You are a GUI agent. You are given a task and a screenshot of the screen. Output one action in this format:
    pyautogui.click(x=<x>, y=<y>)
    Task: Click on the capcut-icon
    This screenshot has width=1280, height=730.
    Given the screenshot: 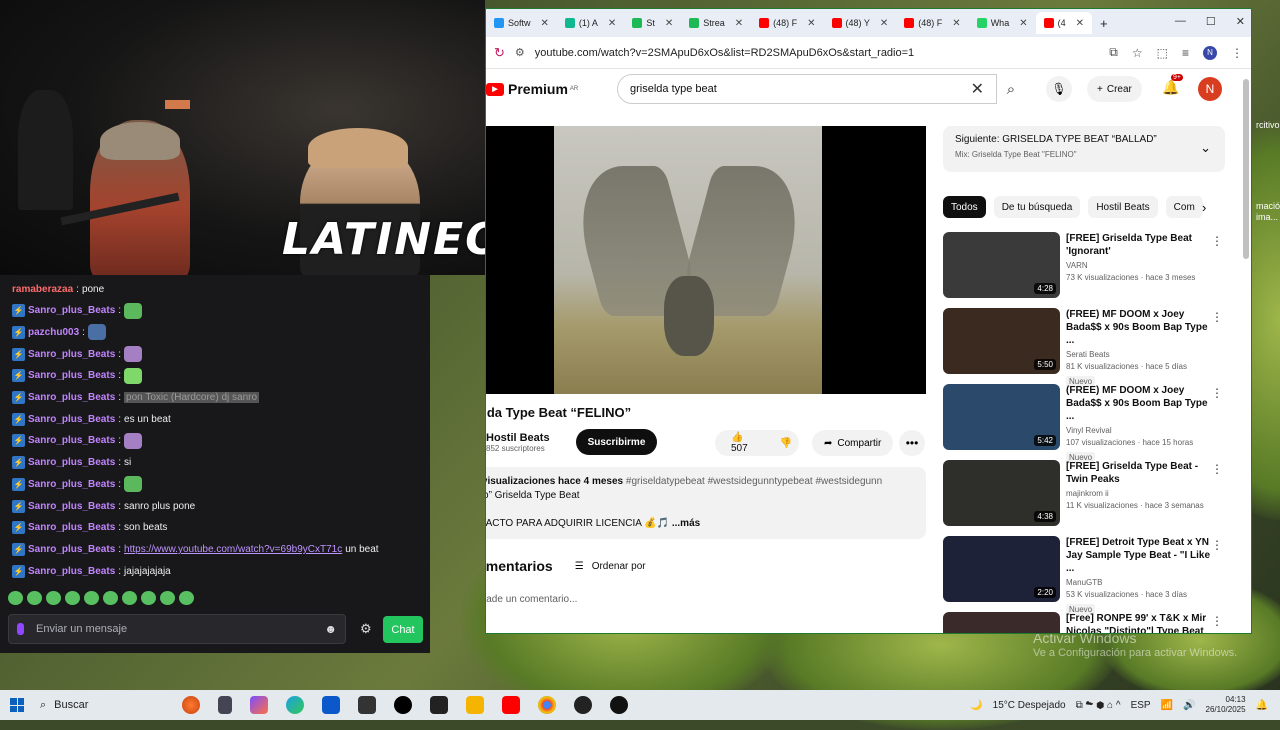 What is the action you would take?
    pyautogui.click(x=439, y=705)
    